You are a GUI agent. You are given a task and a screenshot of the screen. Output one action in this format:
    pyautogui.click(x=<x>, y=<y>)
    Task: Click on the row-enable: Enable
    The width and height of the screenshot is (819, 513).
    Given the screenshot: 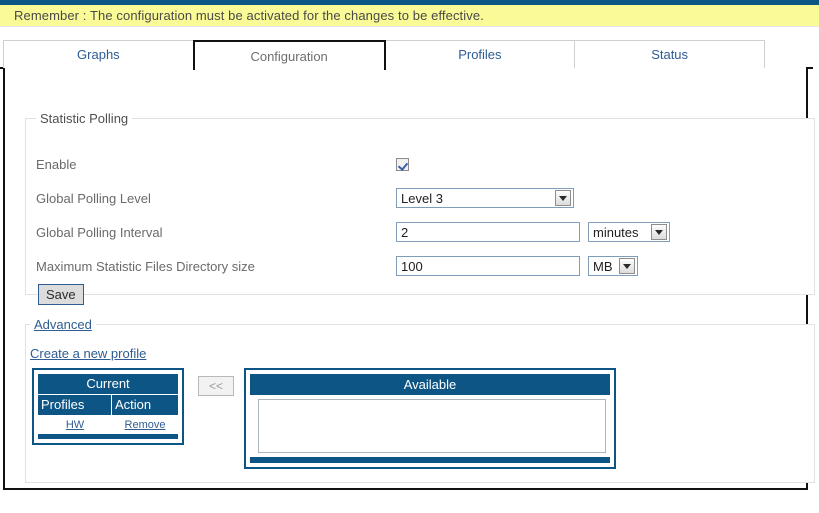 What is the action you would take?
    pyautogui.click(x=222, y=164)
    